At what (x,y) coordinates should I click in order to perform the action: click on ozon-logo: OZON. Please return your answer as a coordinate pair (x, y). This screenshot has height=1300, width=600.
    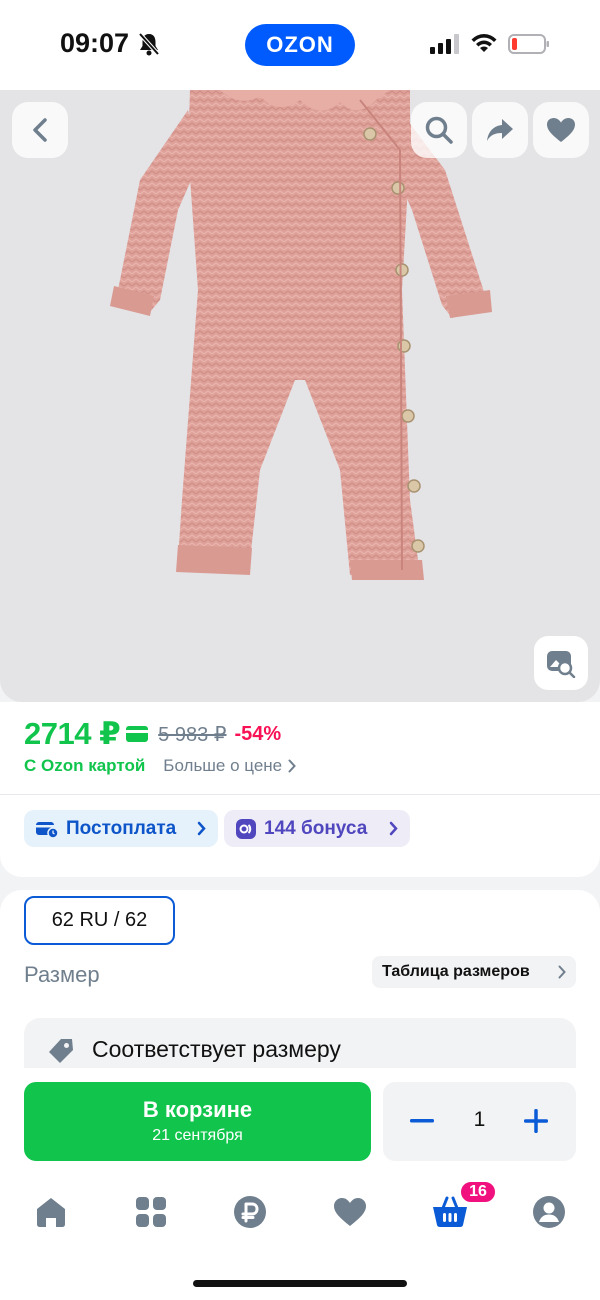
    Looking at the image, I should click on (300, 45).